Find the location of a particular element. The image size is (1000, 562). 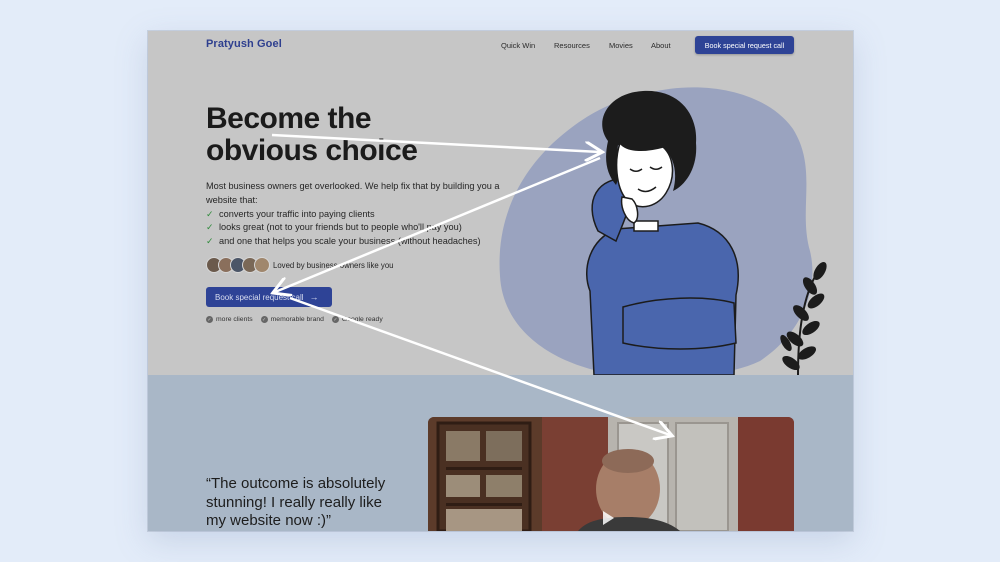

headline-line-1: Become the is located at coordinates (289, 118).